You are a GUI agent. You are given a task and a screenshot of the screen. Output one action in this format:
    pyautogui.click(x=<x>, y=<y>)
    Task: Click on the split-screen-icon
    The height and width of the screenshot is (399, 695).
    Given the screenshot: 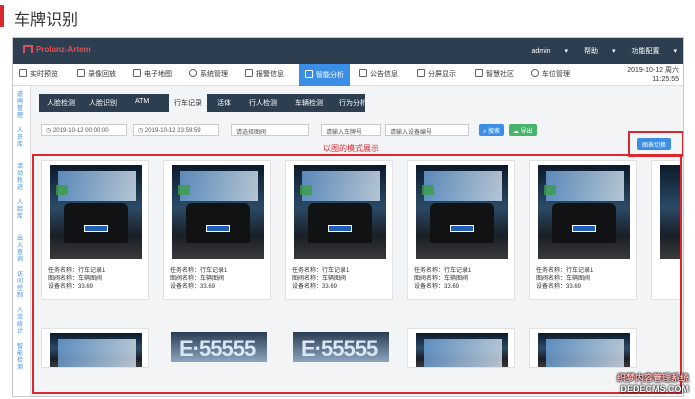 What is the action you would take?
    pyautogui.click(x=421, y=73)
    